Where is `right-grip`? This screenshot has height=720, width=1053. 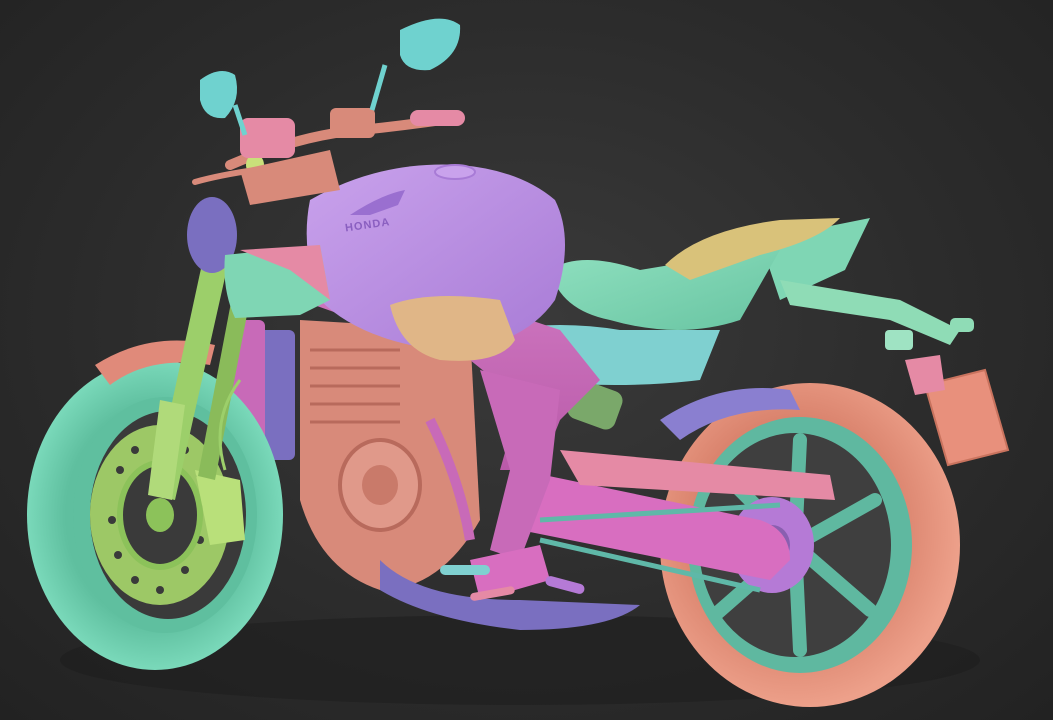
right-grip is located at coordinates (437, 118).